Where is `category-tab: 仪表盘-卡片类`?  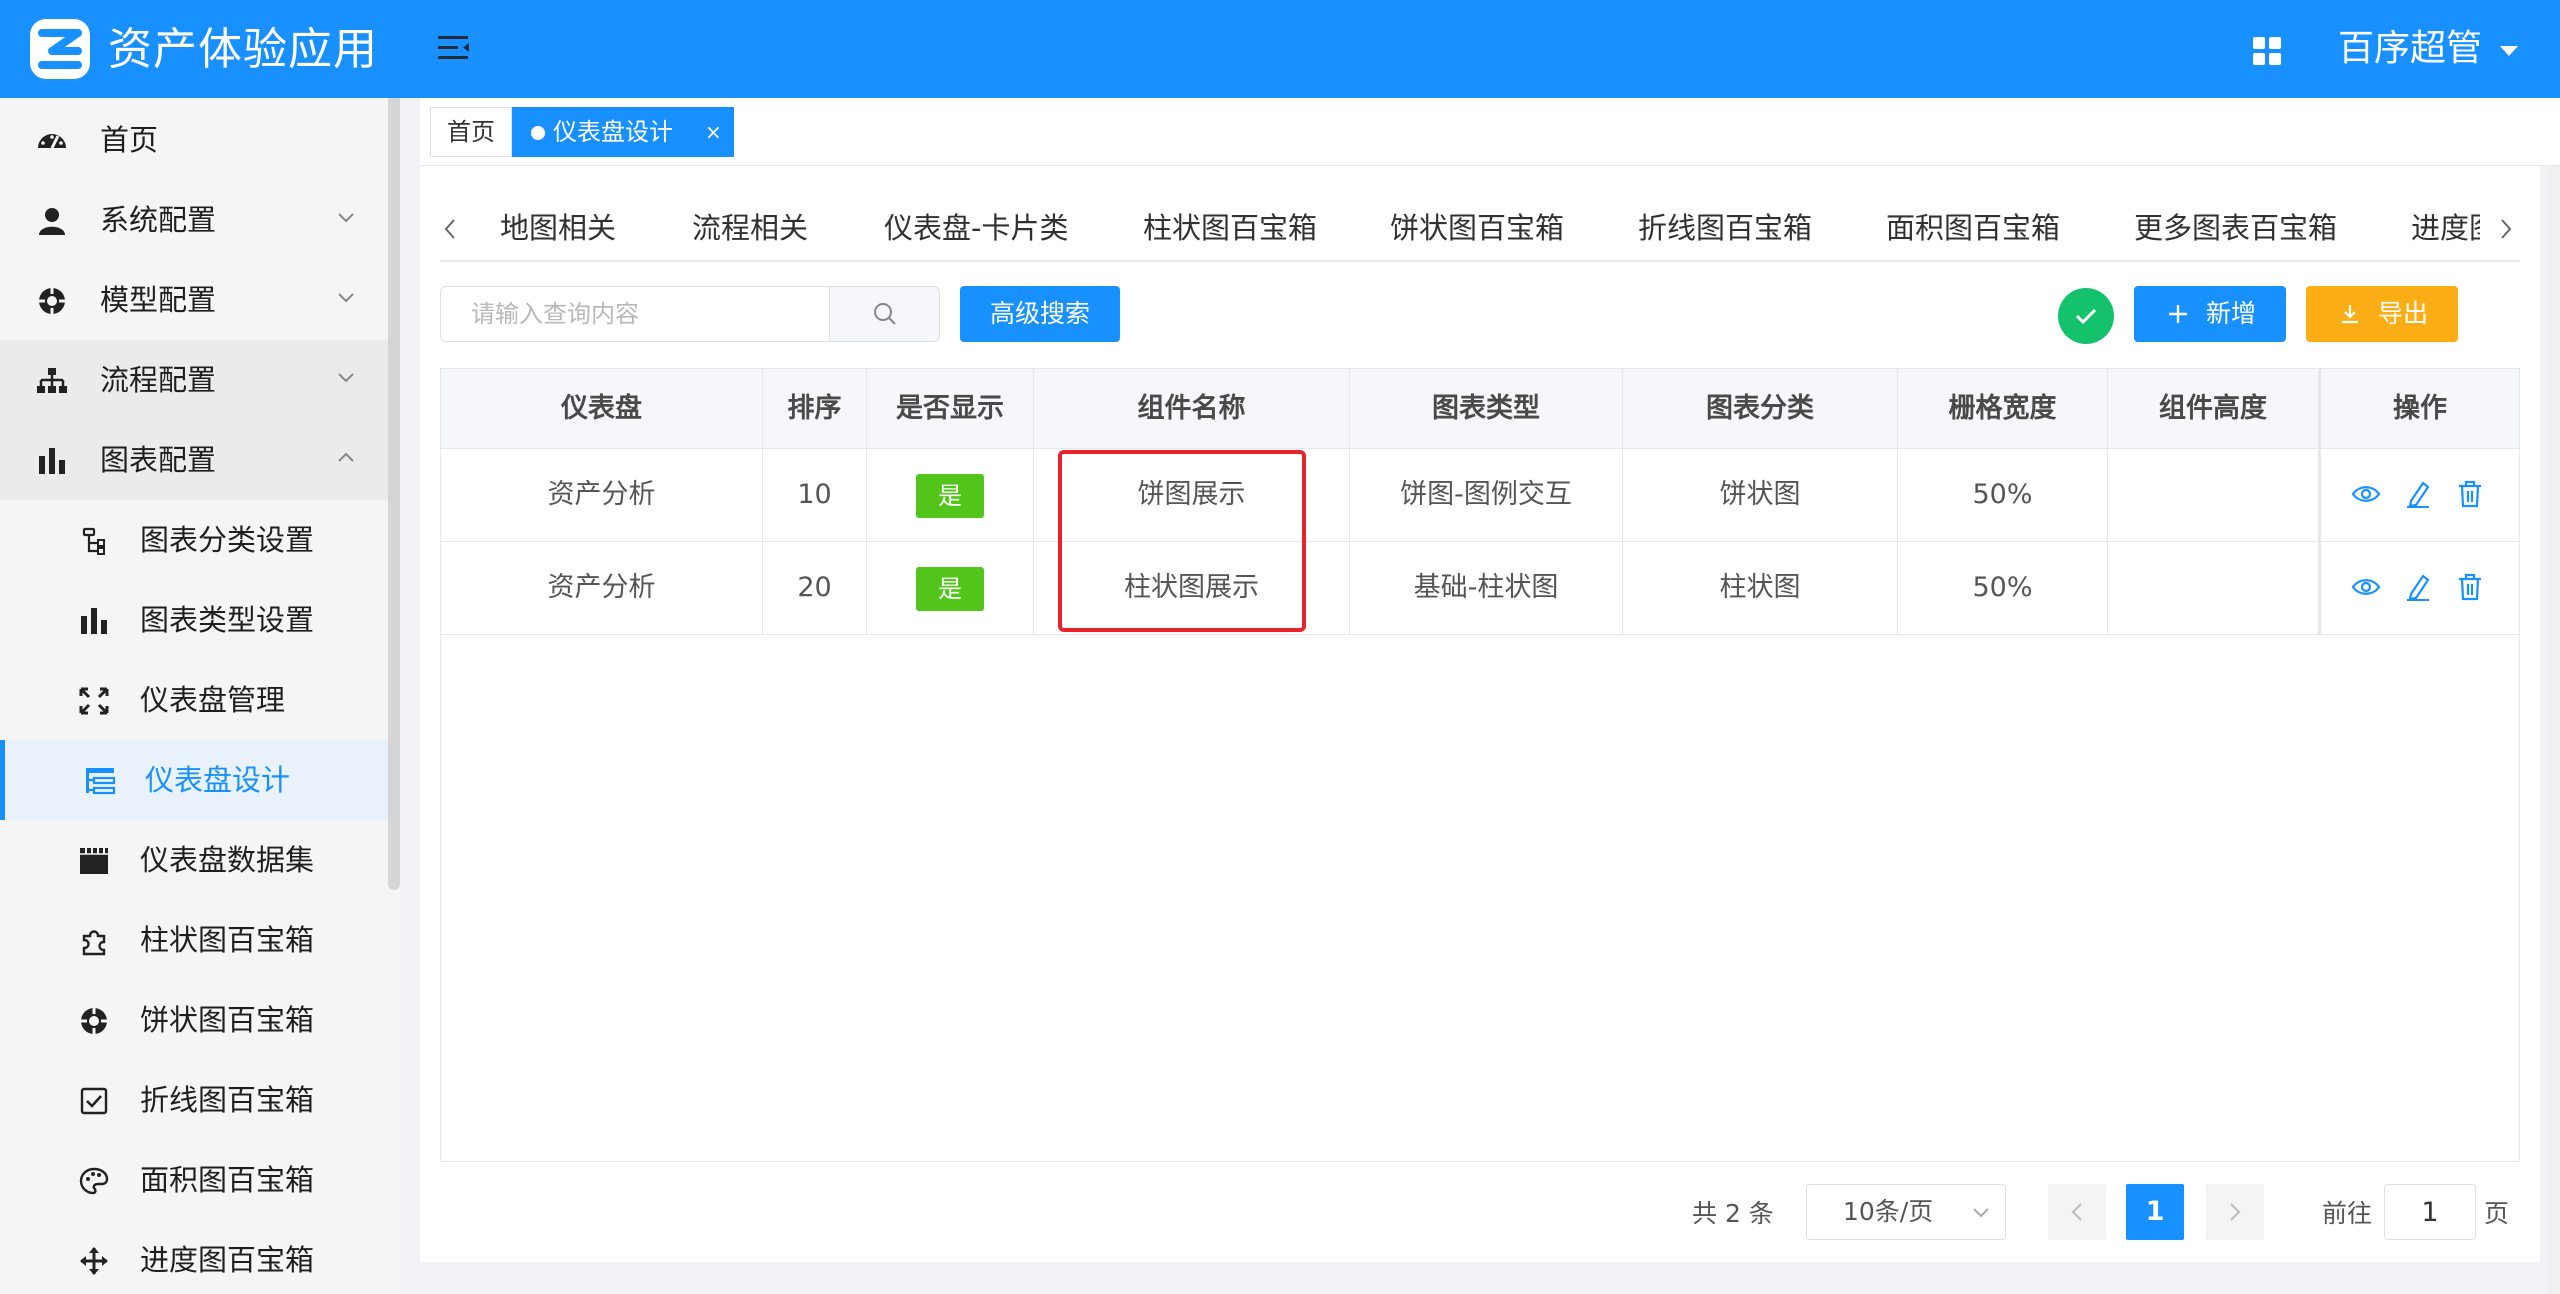 category-tab: 仪表盘-卡片类 is located at coordinates (976, 228).